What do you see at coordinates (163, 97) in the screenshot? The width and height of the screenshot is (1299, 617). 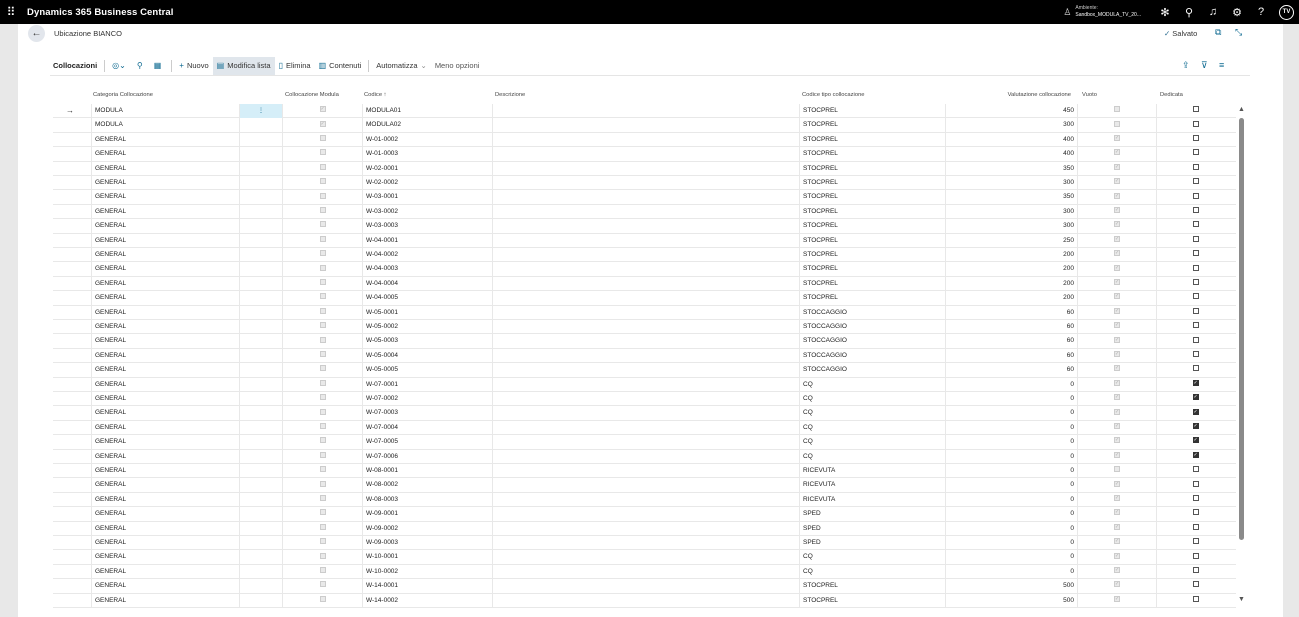 I see `column-header-categoria: Categoria Collocazione` at bounding box center [163, 97].